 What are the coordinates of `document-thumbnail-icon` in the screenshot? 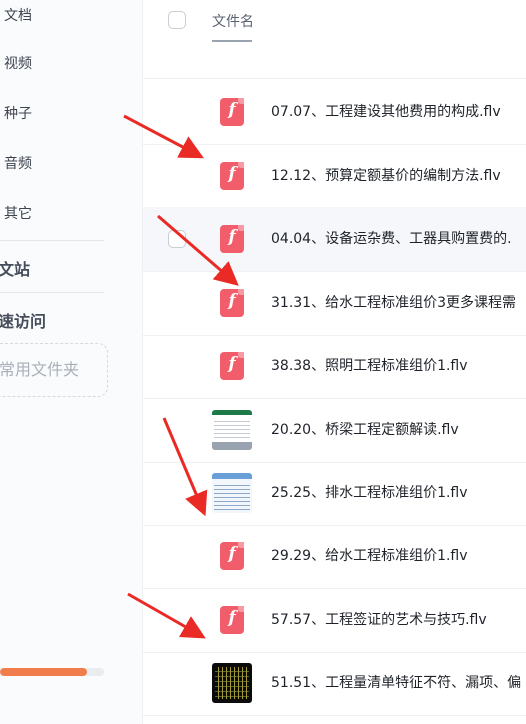 It's located at (232, 493).